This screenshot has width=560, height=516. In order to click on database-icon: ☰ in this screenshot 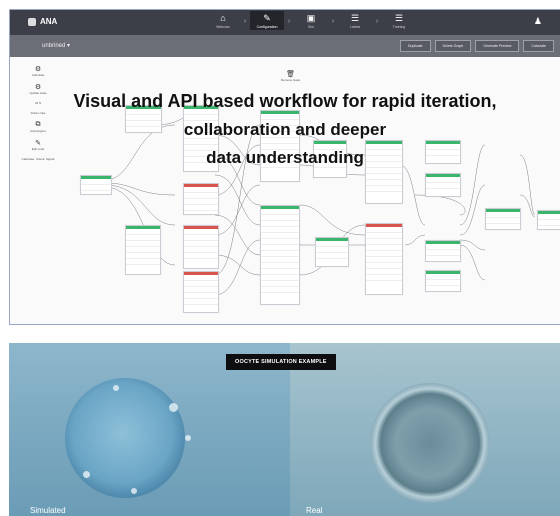, I will do `click(355, 18)`.